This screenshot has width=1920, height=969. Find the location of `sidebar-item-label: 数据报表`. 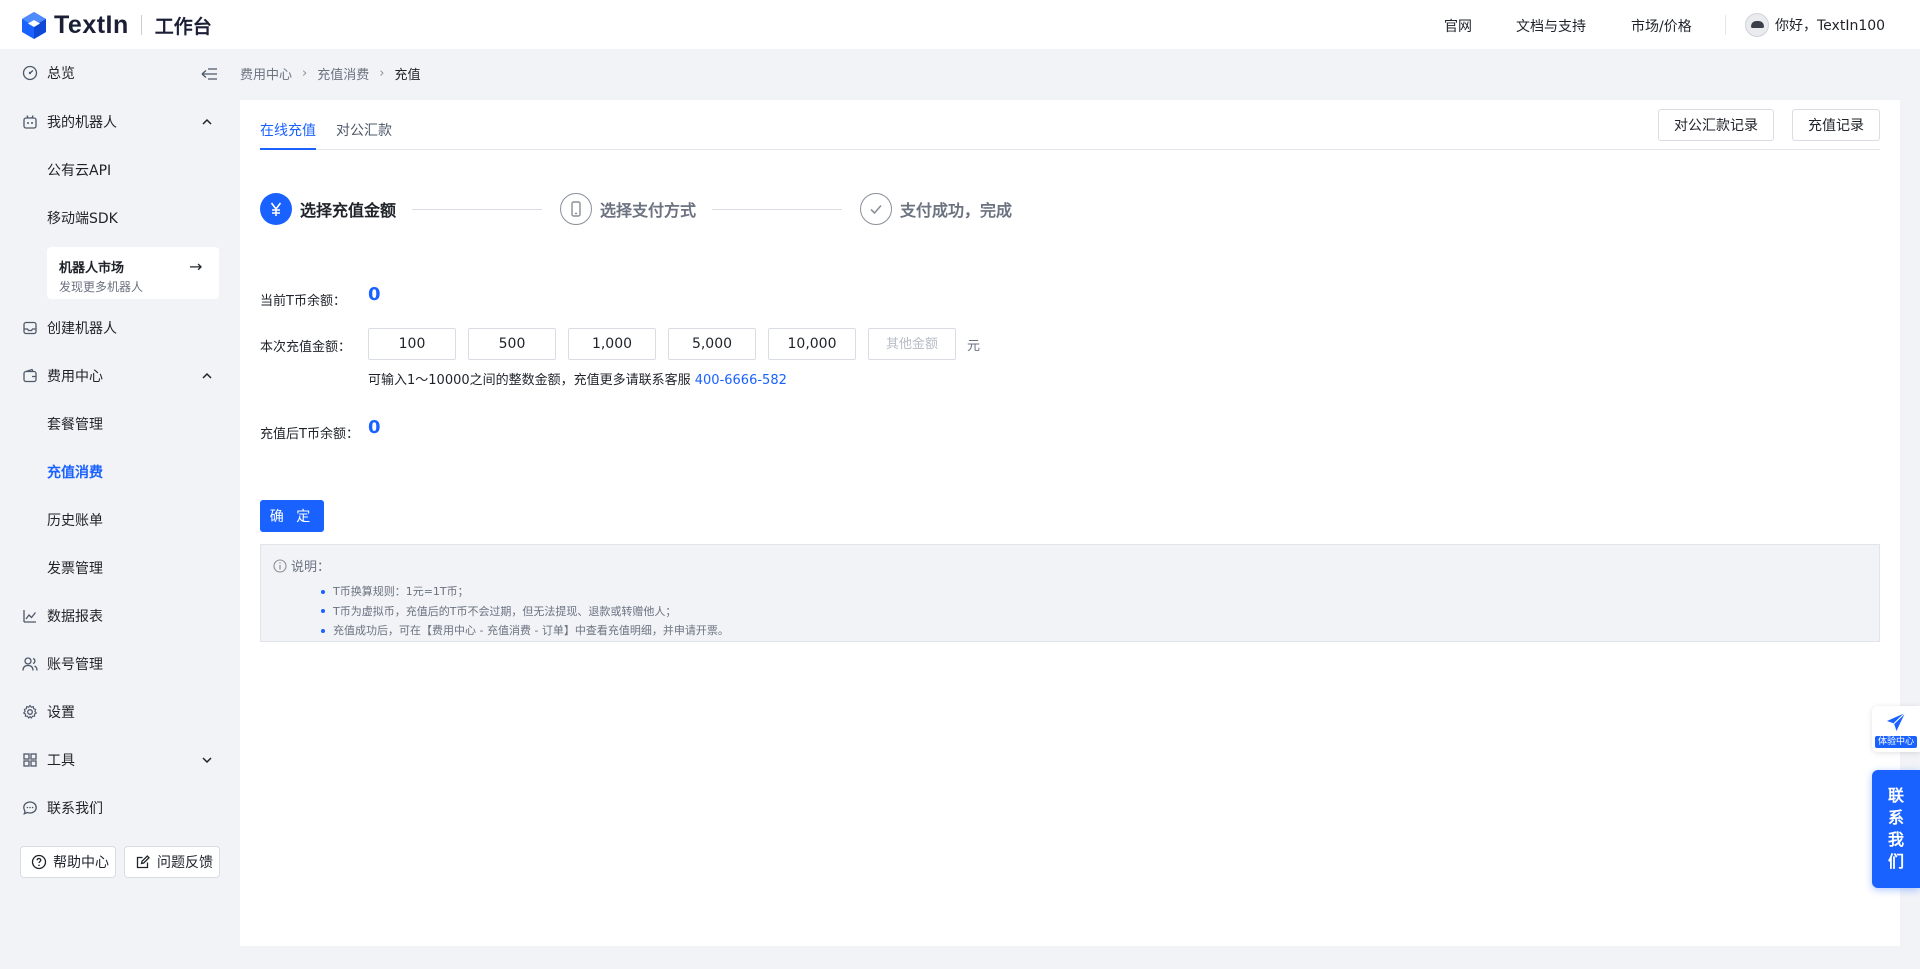

sidebar-item-label: 数据报表 is located at coordinates (75, 617).